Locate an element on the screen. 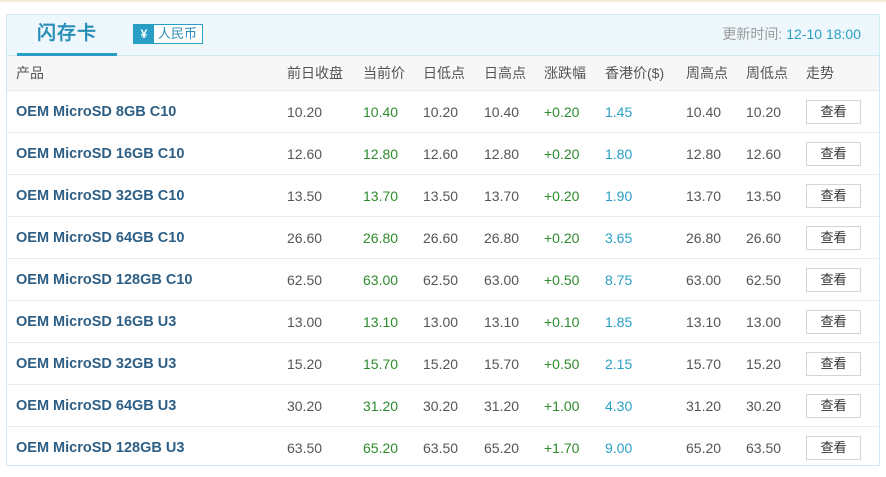 This screenshot has width=886, height=477. current-price-value: 31.20 is located at coordinates (393, 405).